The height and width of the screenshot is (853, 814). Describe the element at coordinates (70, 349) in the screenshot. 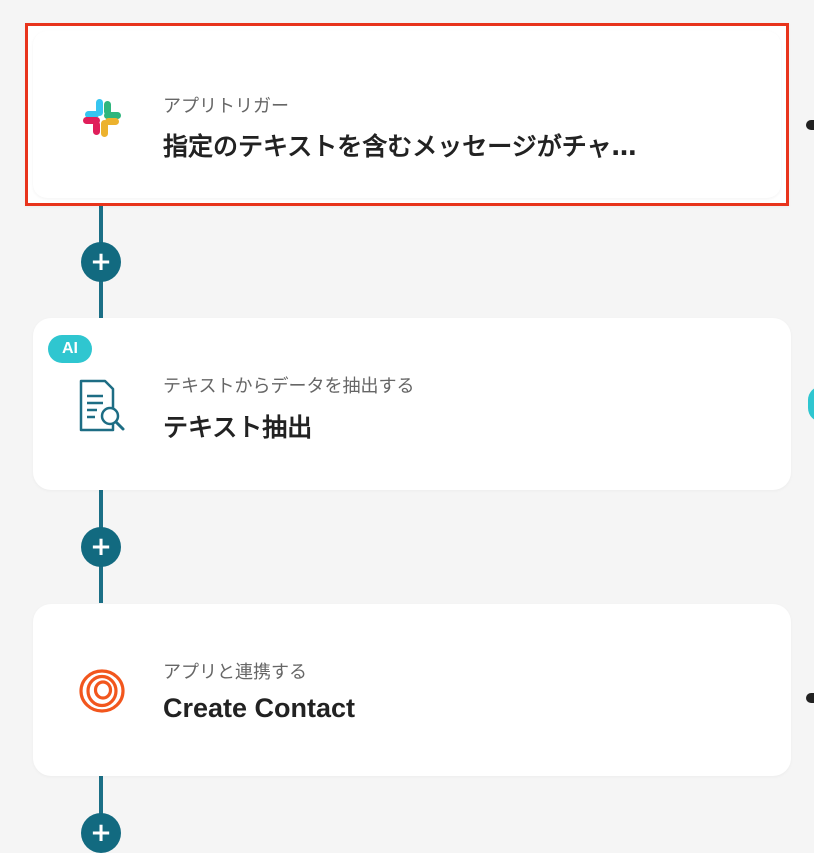

I see `ai-badge: AI` at that location.